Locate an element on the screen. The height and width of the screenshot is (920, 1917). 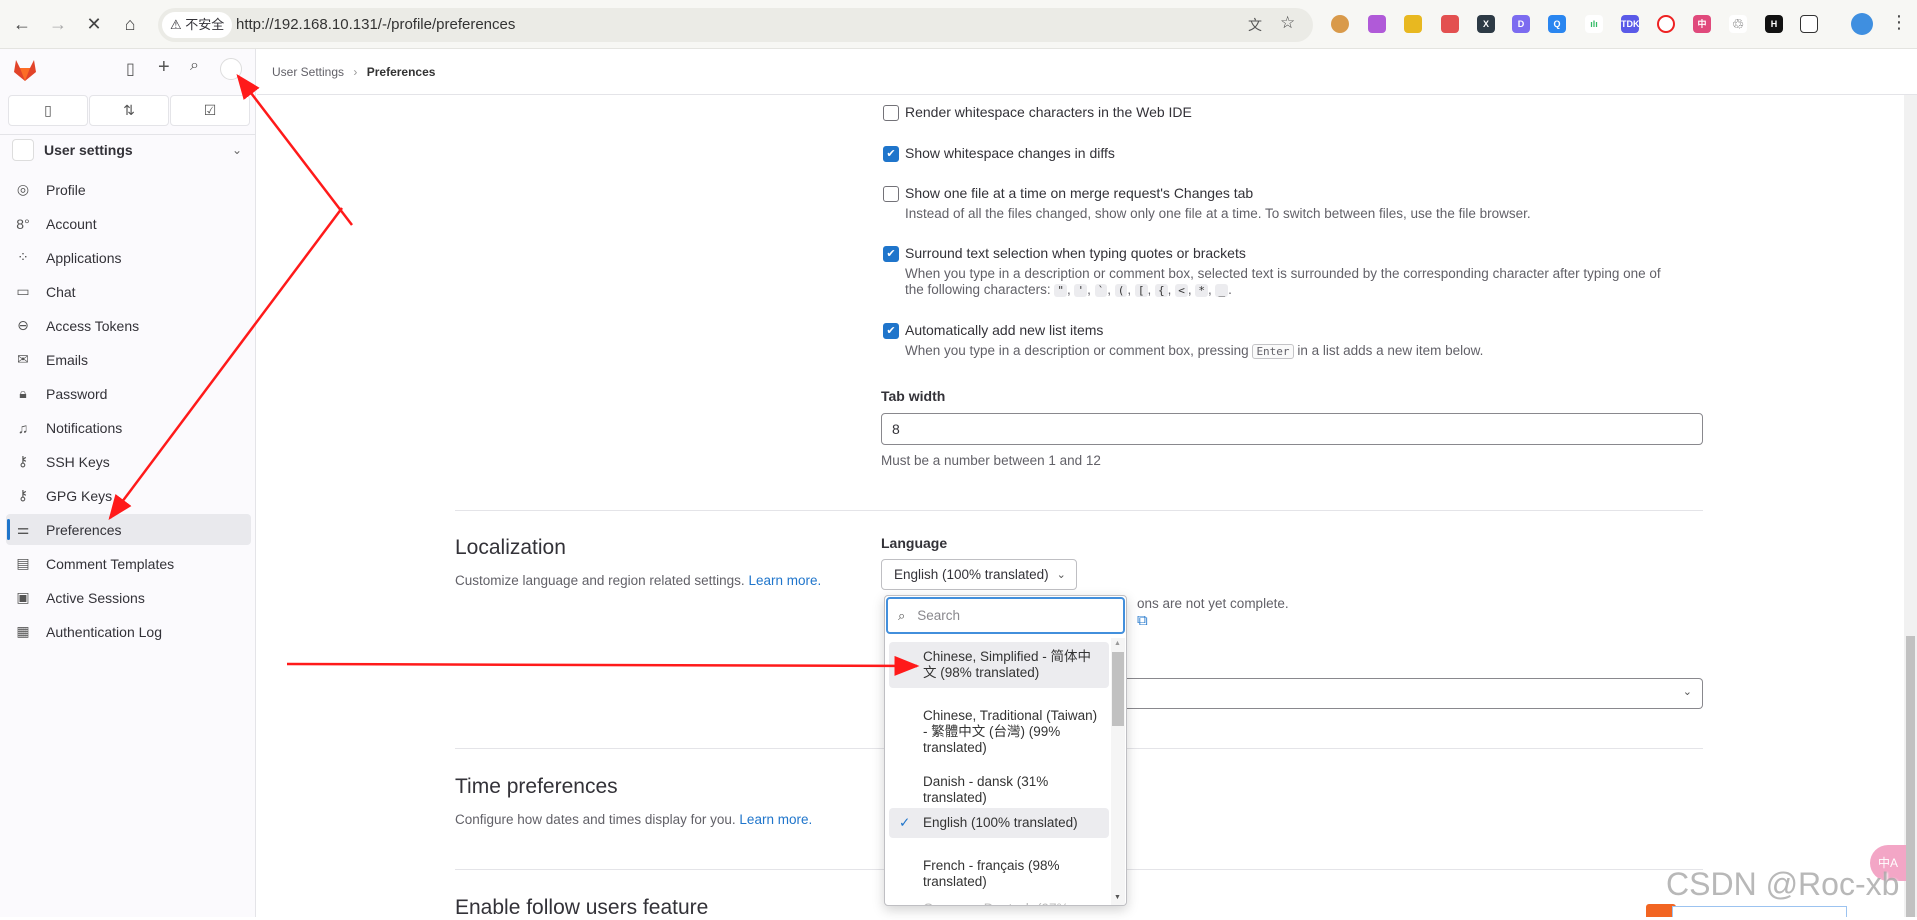
language-option: ✓ English (100% translated) is located at coordinates (999, 823).